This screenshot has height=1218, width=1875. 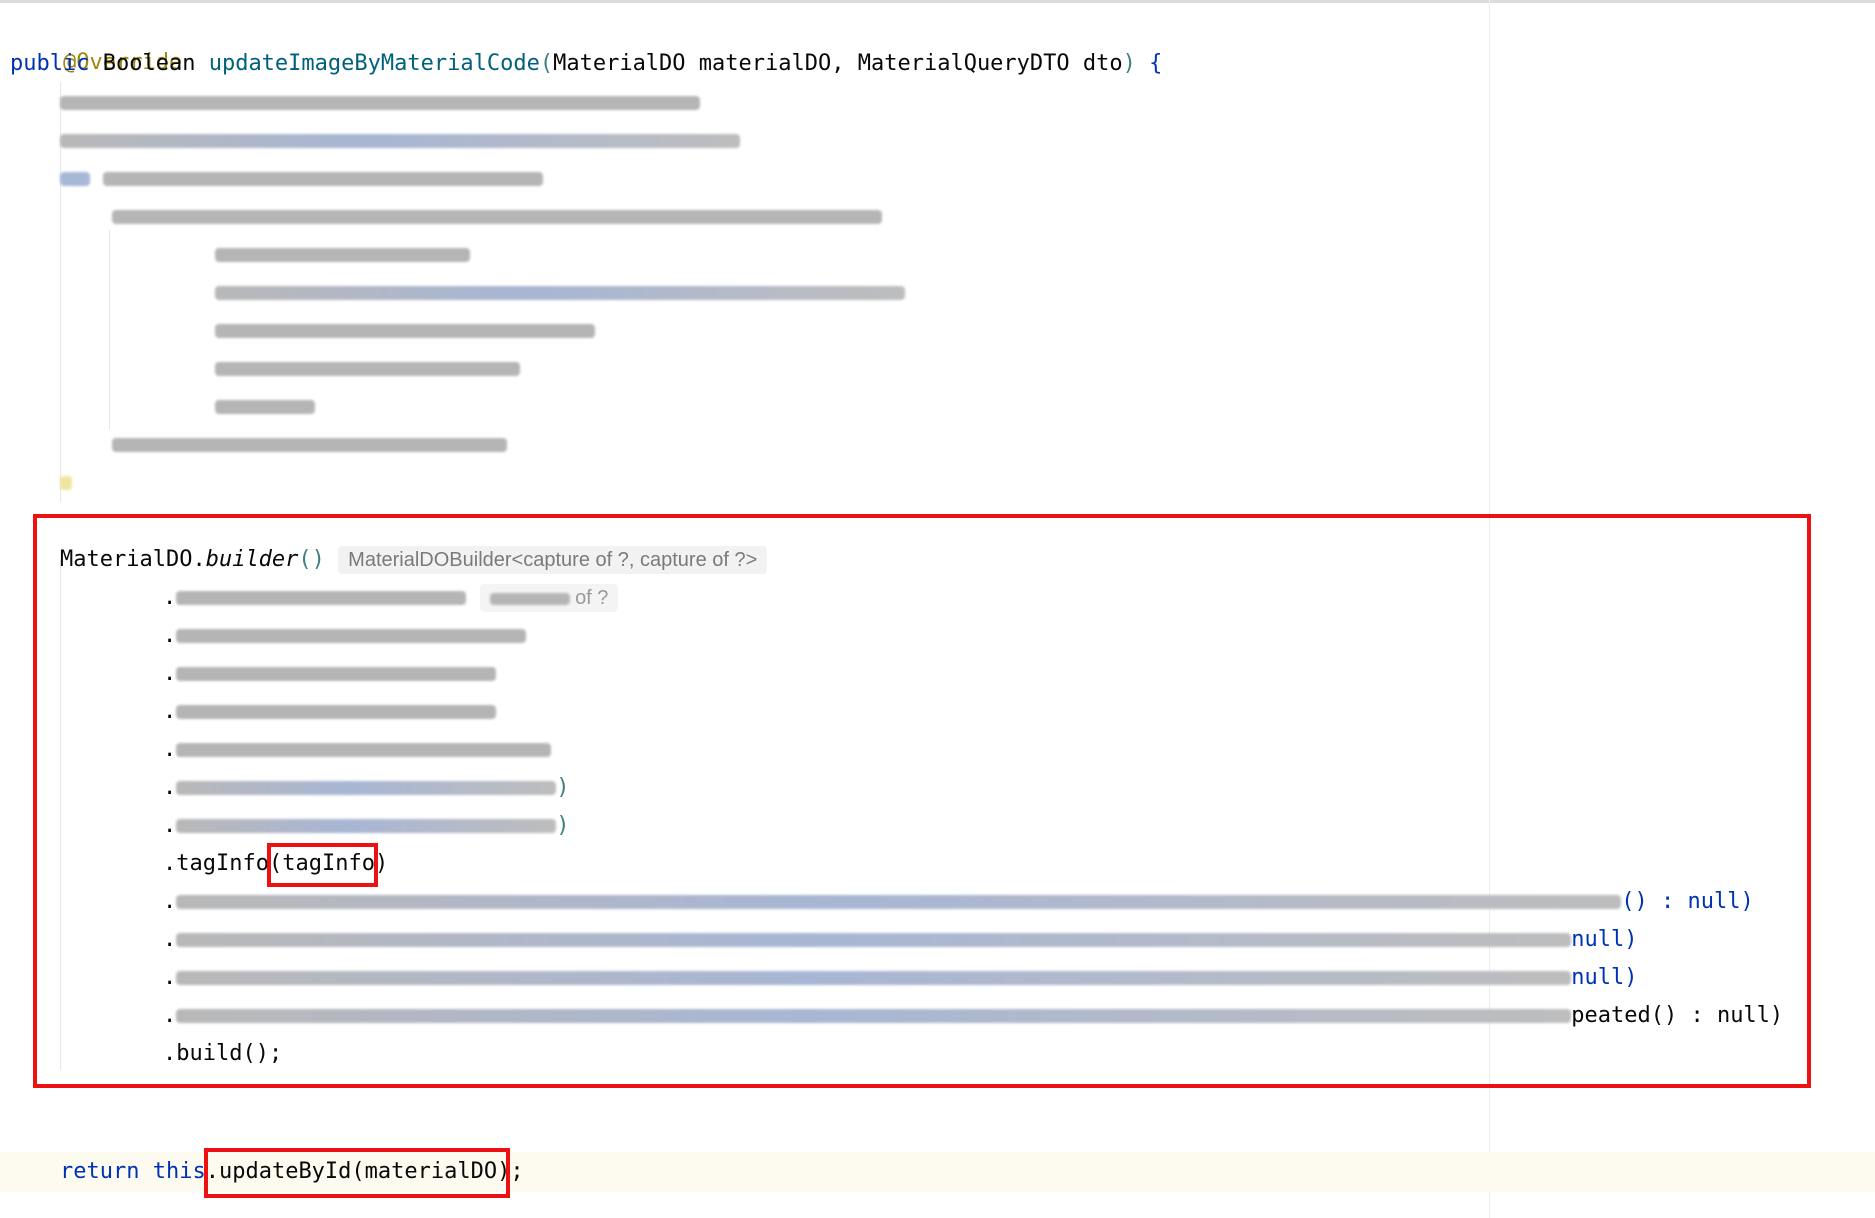 I want to click on close-paren: ), so click(x=1129, y=63).